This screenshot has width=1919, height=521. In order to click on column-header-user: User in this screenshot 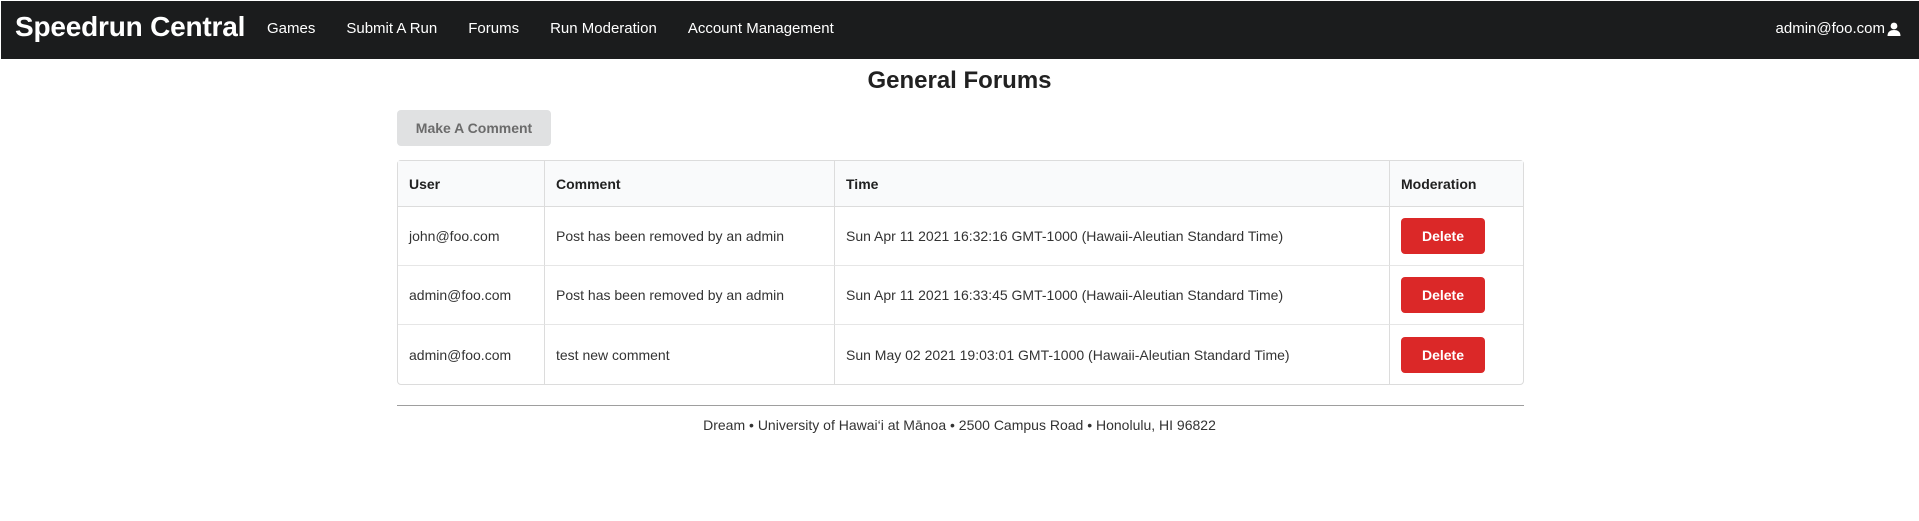, I will do `click(471, 184)`.